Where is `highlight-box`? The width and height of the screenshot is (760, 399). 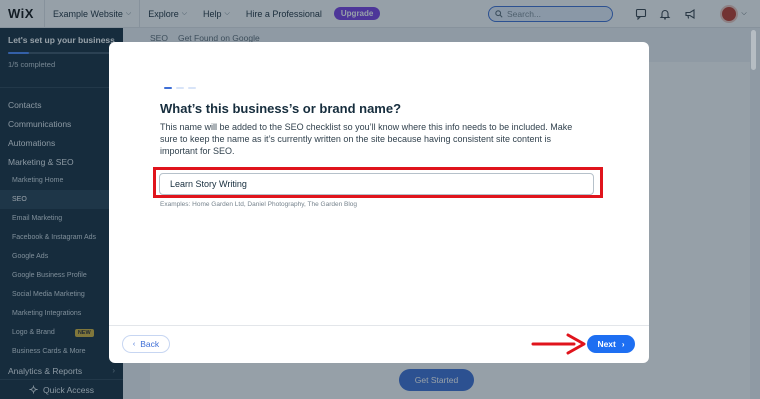
highlight-box is located at coordinates (378, 182).